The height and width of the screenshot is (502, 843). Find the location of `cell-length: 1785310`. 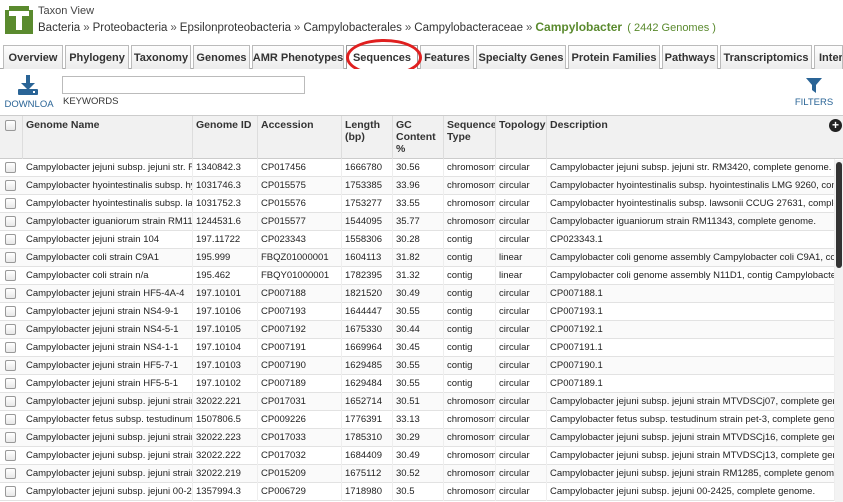

cell-length: 1785310 is located at coordinates (367, 438).